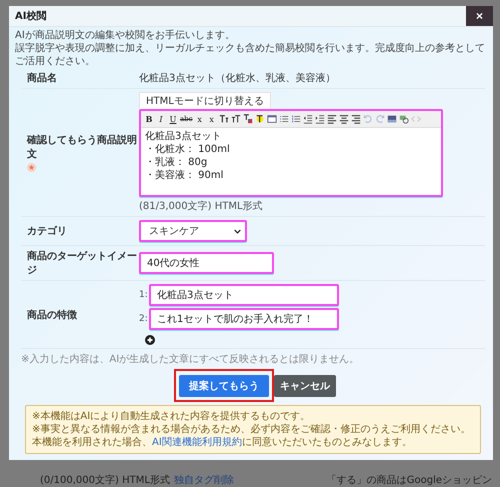  Describe the element at coordinates (184, 175) in the screenshot. I see `editor-text-line: ・美容液： 90ml` at that location.